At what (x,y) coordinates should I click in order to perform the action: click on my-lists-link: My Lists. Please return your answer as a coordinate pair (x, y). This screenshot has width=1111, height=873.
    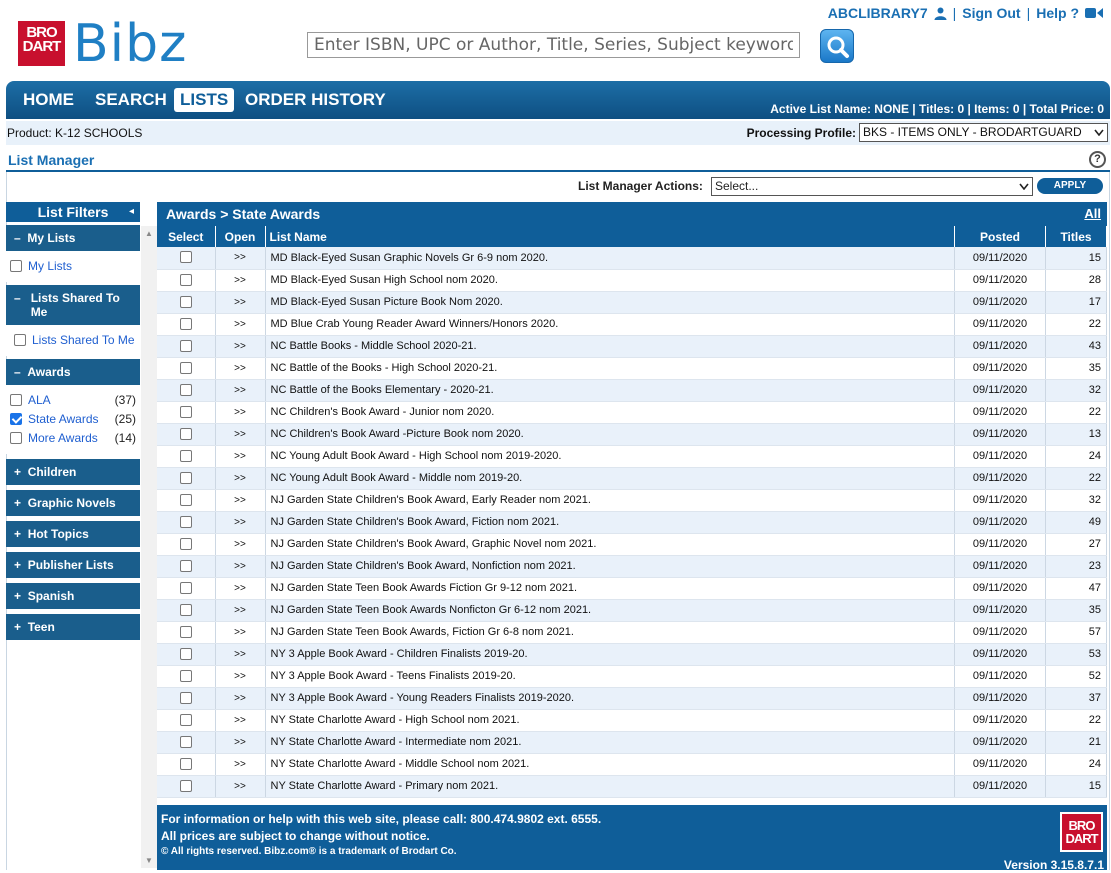
    Looking at the image, I should click on (50, 266).